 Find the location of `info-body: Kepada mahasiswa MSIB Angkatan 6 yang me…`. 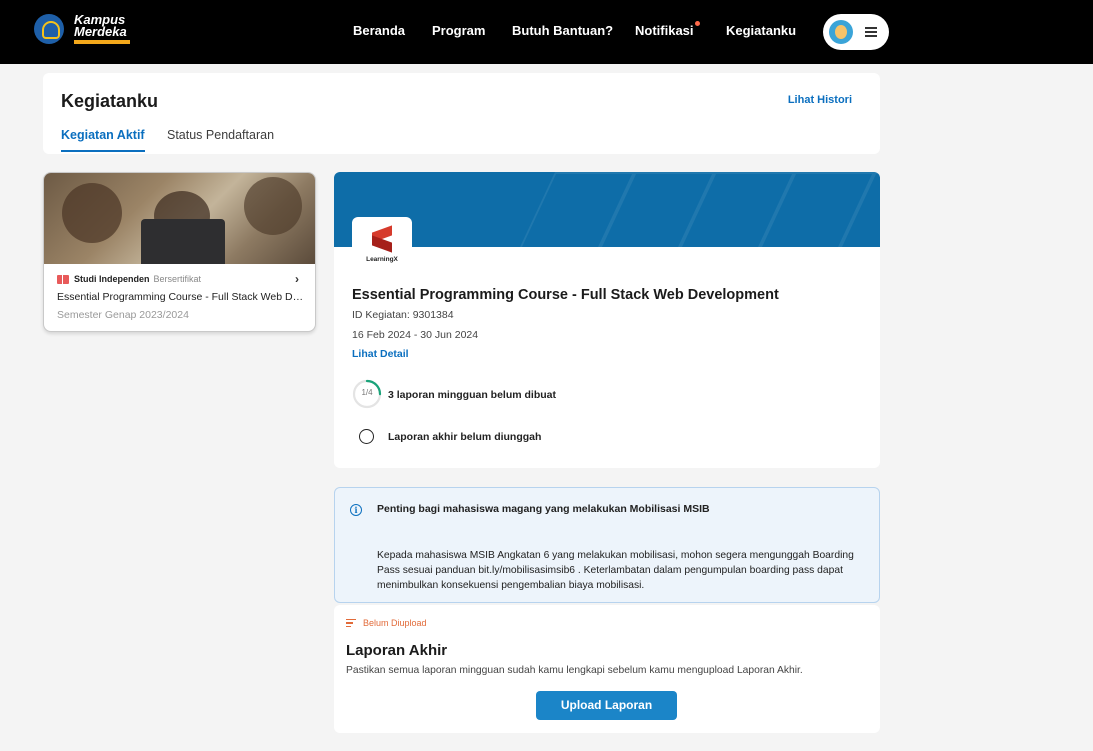

info-body: Kepada mahasiswa MSIB Angkatan 6 yang me… is located at coordinates (615, 570).